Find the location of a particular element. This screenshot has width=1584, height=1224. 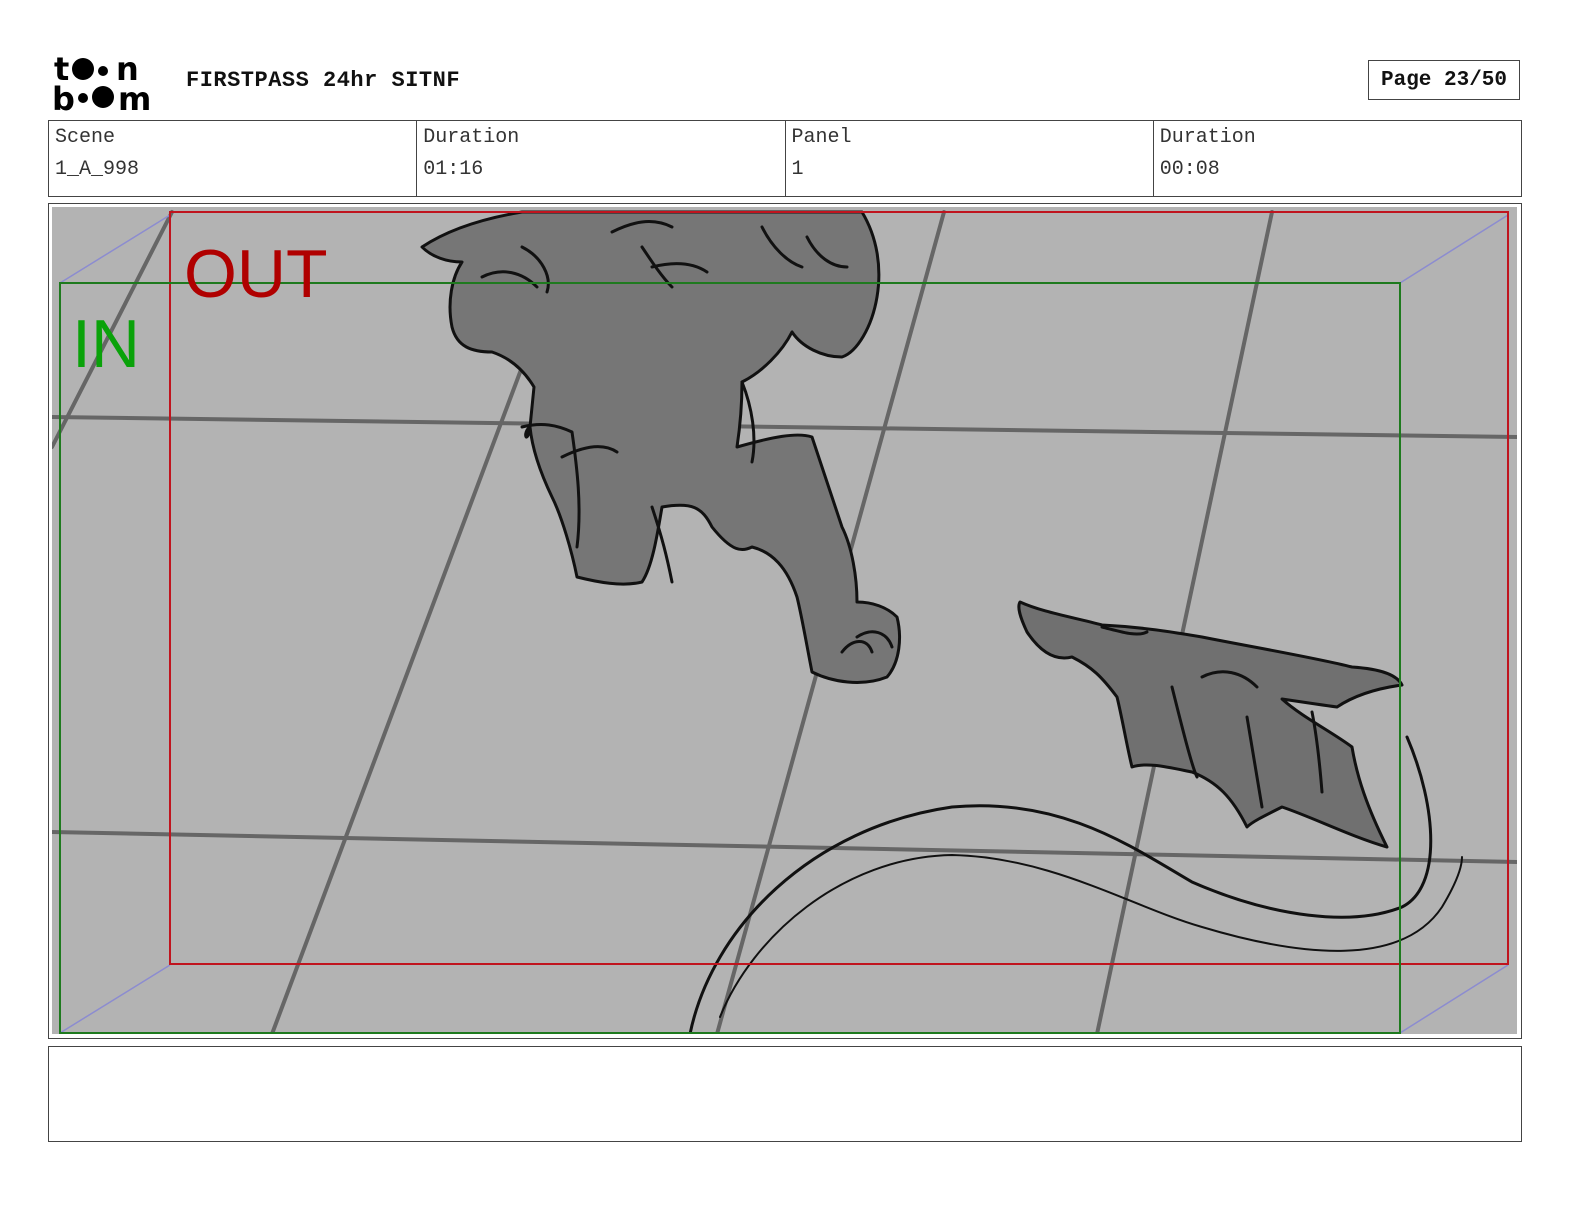

panel-label: Panel is located at coordinates (821, 137).